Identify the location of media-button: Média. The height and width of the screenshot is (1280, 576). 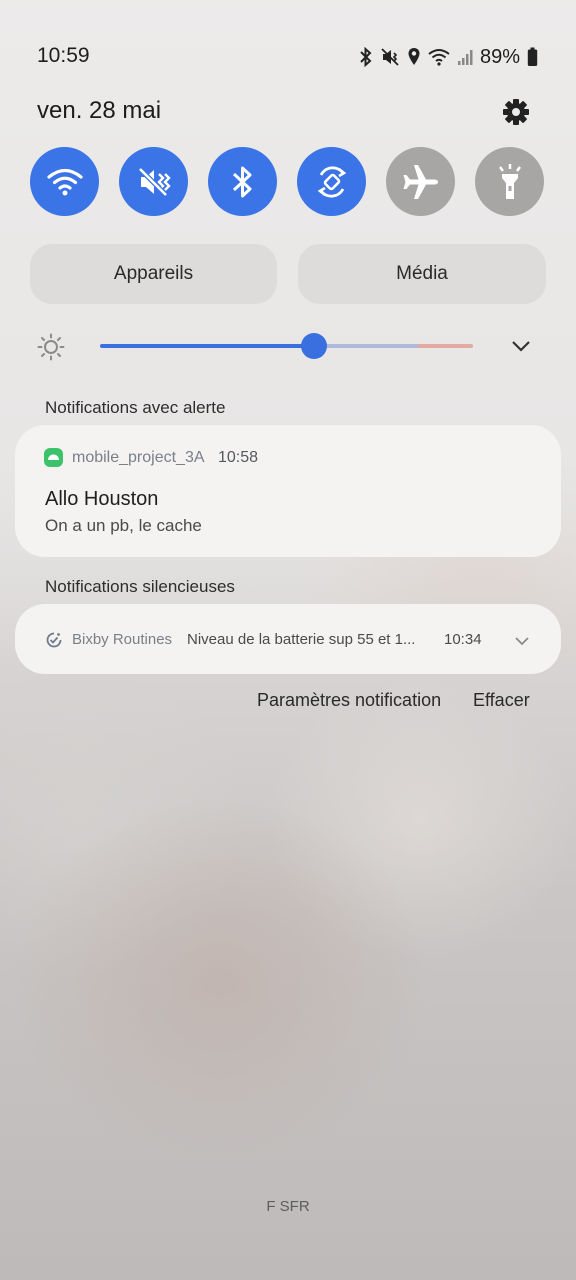
(422, 274).